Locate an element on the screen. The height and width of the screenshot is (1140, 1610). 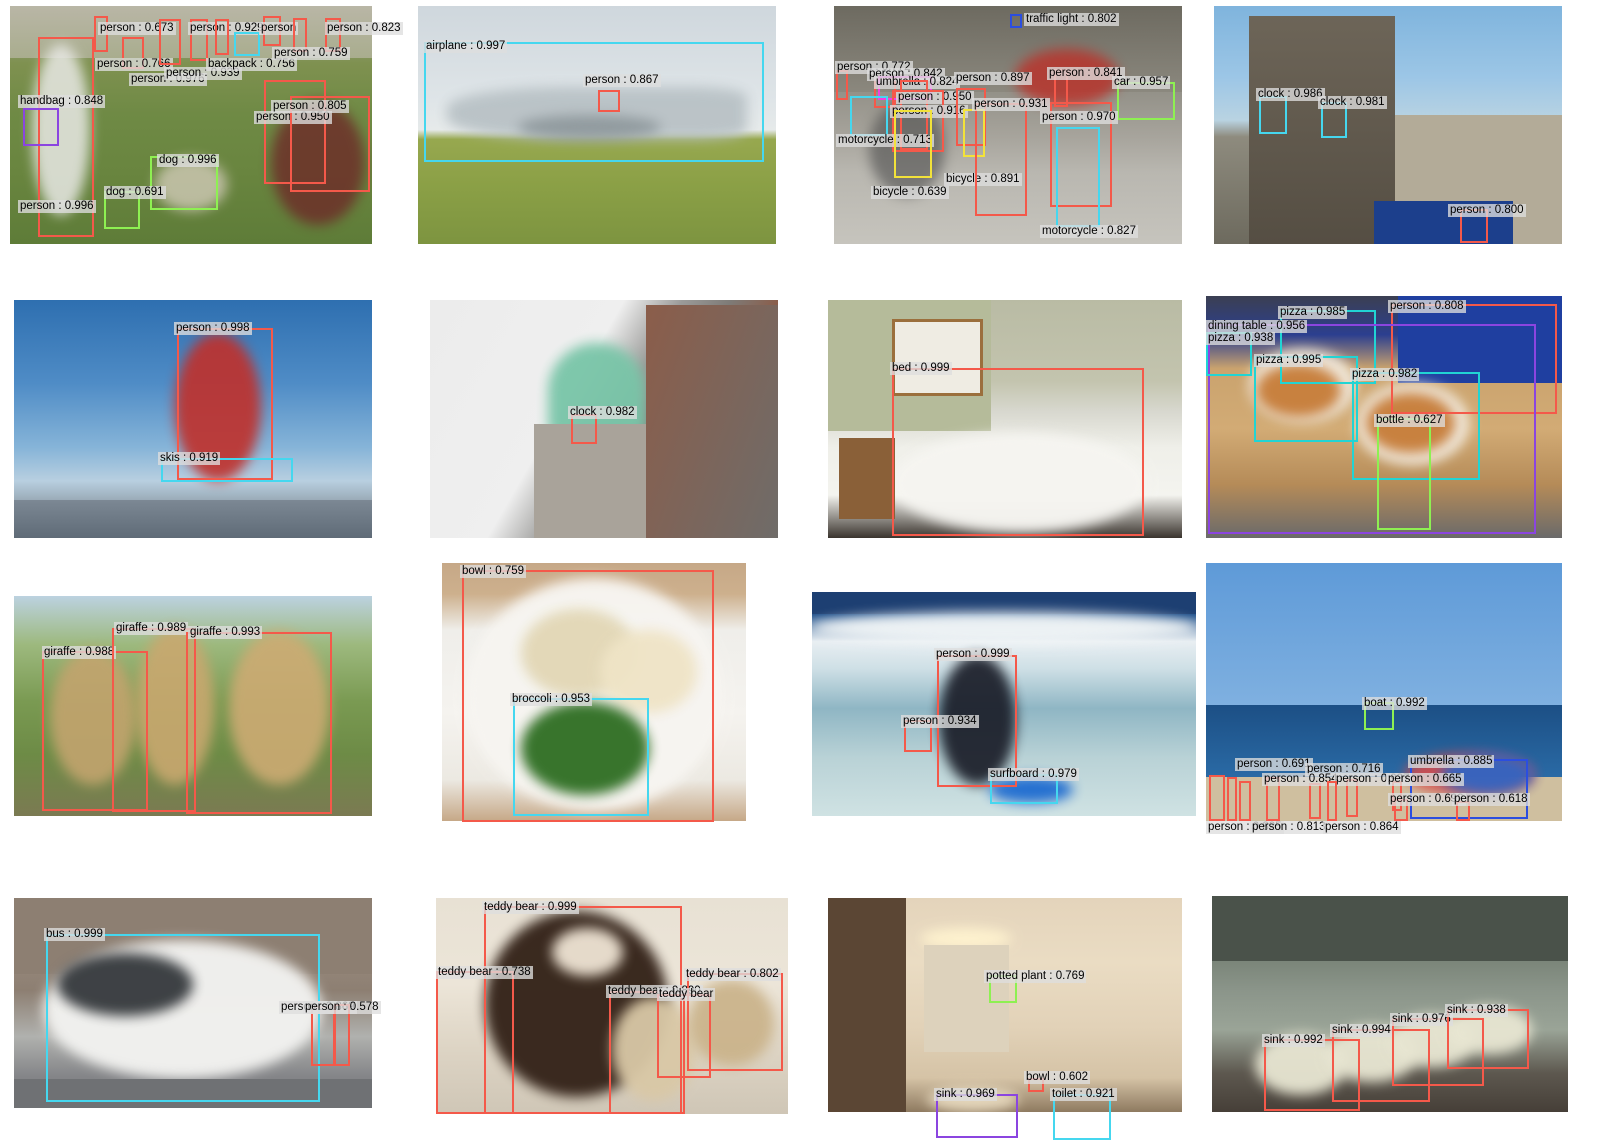
bbox-label: dog : 0.996 is located at coordinates (188, 160).